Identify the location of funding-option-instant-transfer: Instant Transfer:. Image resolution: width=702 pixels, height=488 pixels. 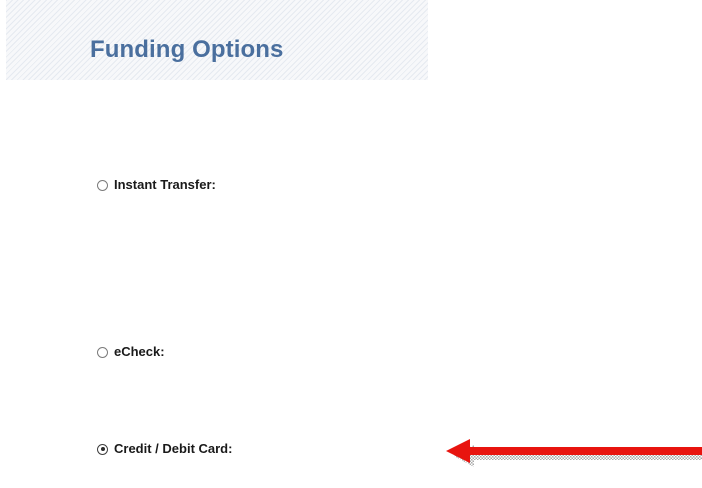
(156, 185).